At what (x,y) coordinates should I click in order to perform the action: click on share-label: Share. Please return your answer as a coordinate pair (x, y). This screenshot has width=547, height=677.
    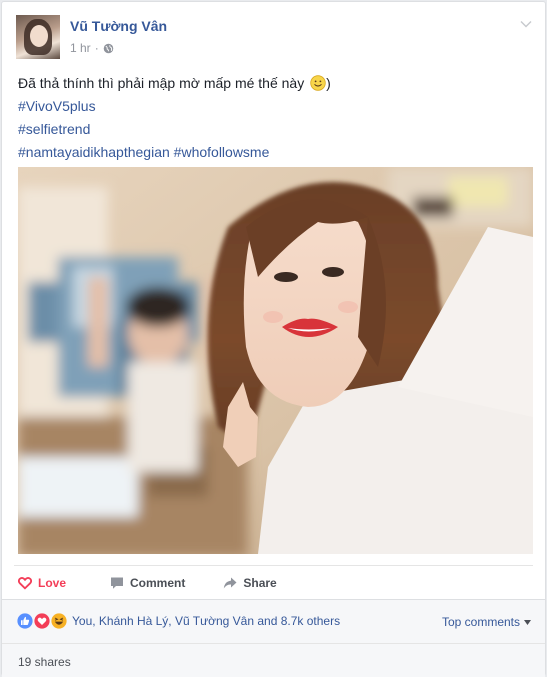
    Looking at the image, I should click on (260, 583).